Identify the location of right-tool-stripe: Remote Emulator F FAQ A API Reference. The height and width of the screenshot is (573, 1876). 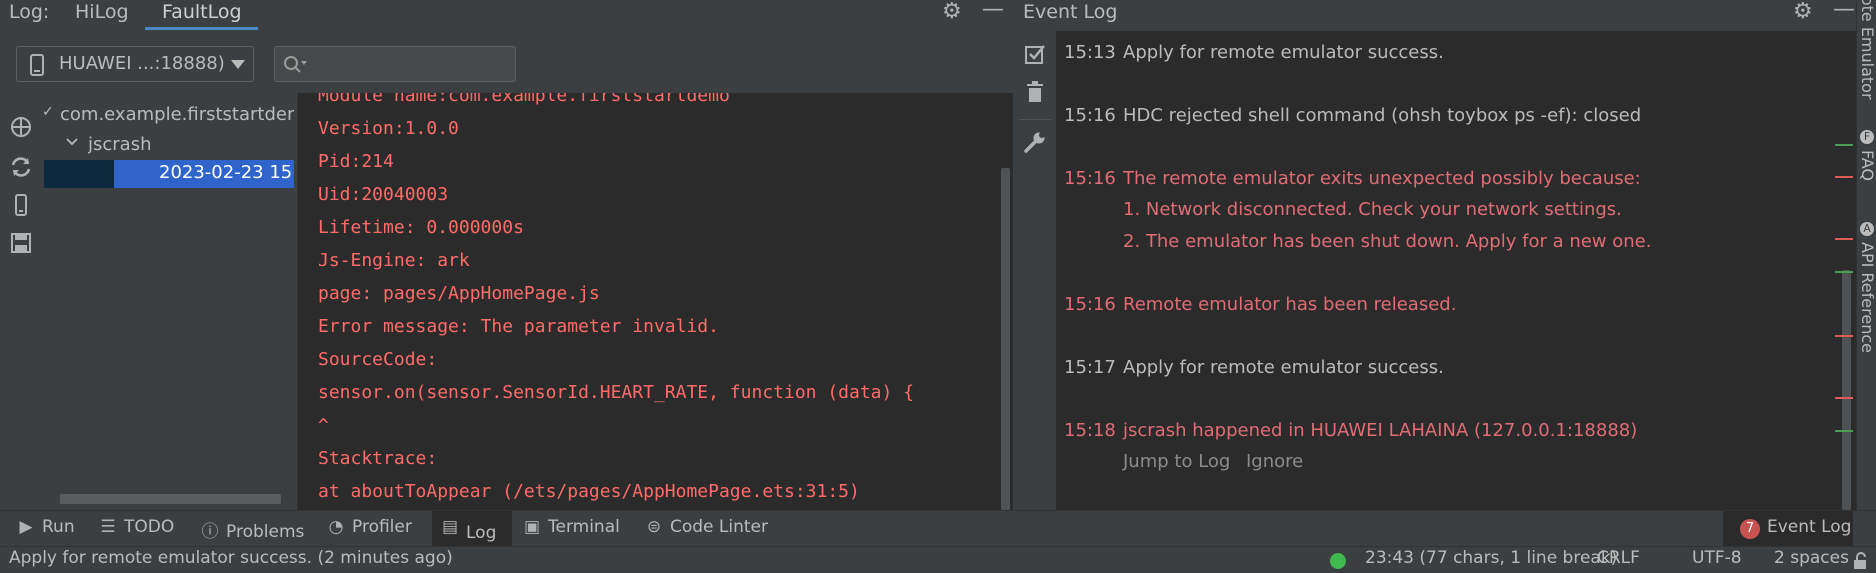
(1866, 255).